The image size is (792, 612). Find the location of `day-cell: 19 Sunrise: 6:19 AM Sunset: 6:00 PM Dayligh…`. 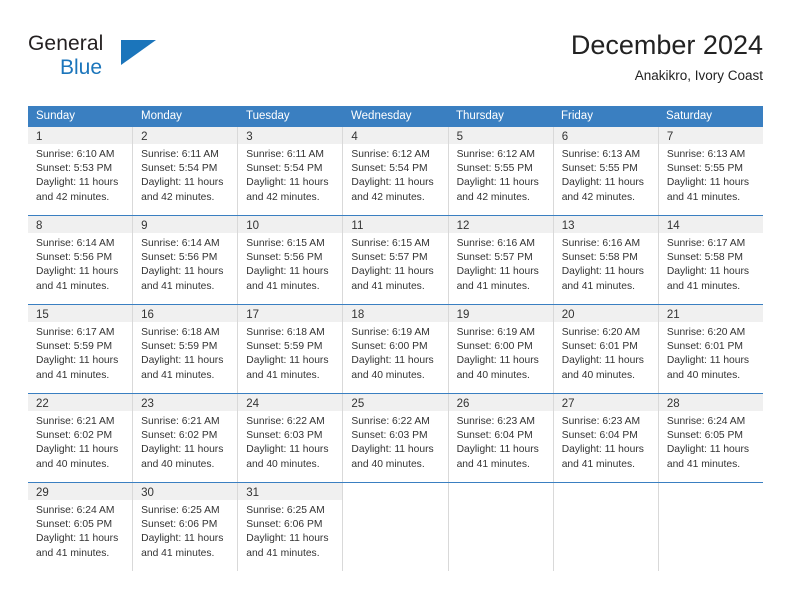

day-cell: 19 Sunrise: 6:19 AM Sunset: 6:00 PM Dayligh… is located at coordinates (501, 349).